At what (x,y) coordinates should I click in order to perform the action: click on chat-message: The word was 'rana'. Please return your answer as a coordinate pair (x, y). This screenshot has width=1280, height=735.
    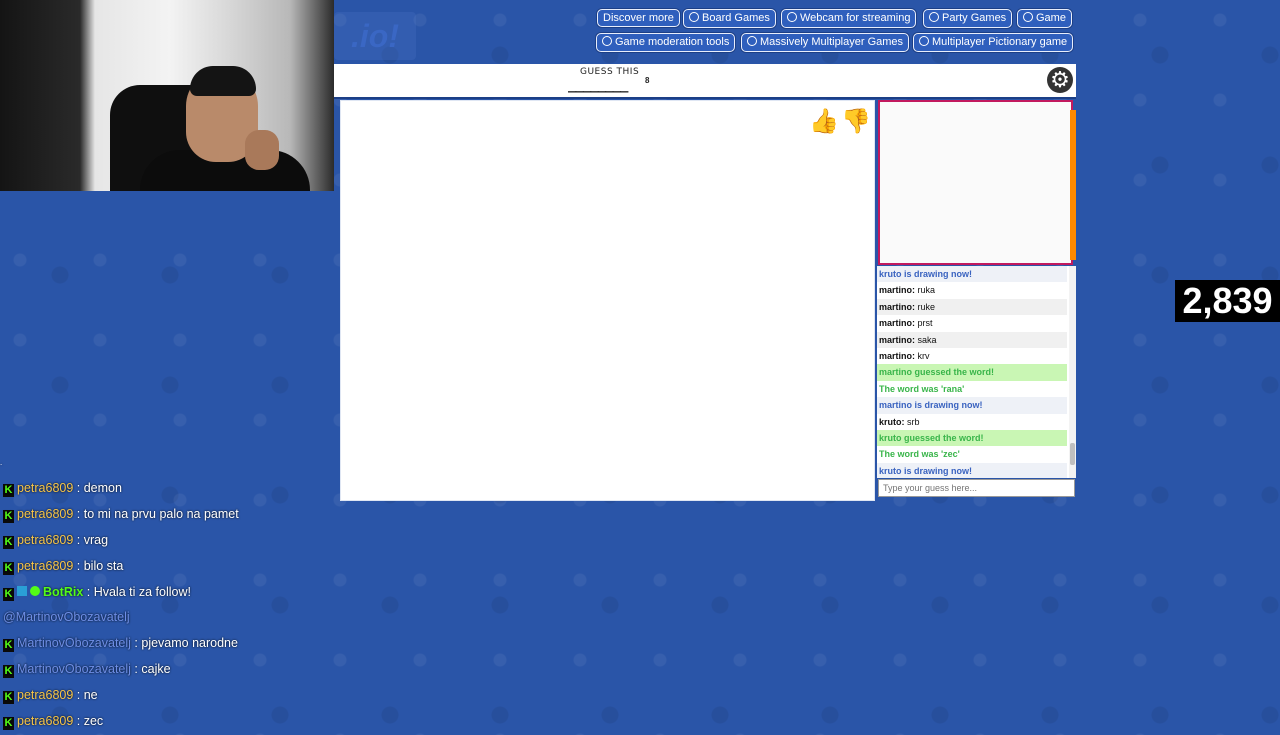
    Looking at the image, I should click on (972, 389).